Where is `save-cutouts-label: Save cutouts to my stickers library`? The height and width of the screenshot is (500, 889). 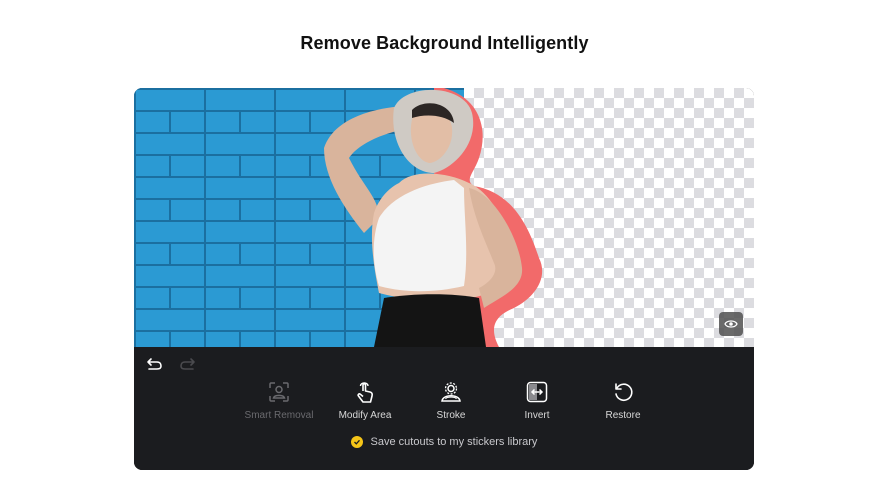
save-cutouts-label: Save cutouts to my stickers library is located at coordinates (454, 442).